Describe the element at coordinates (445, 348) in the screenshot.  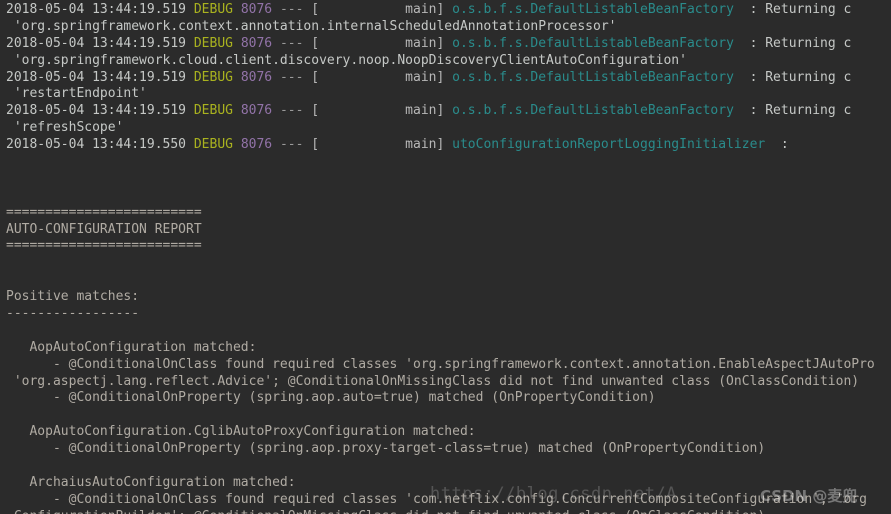
I see `report-line: AopAutoConfiguration matched:` at that location.